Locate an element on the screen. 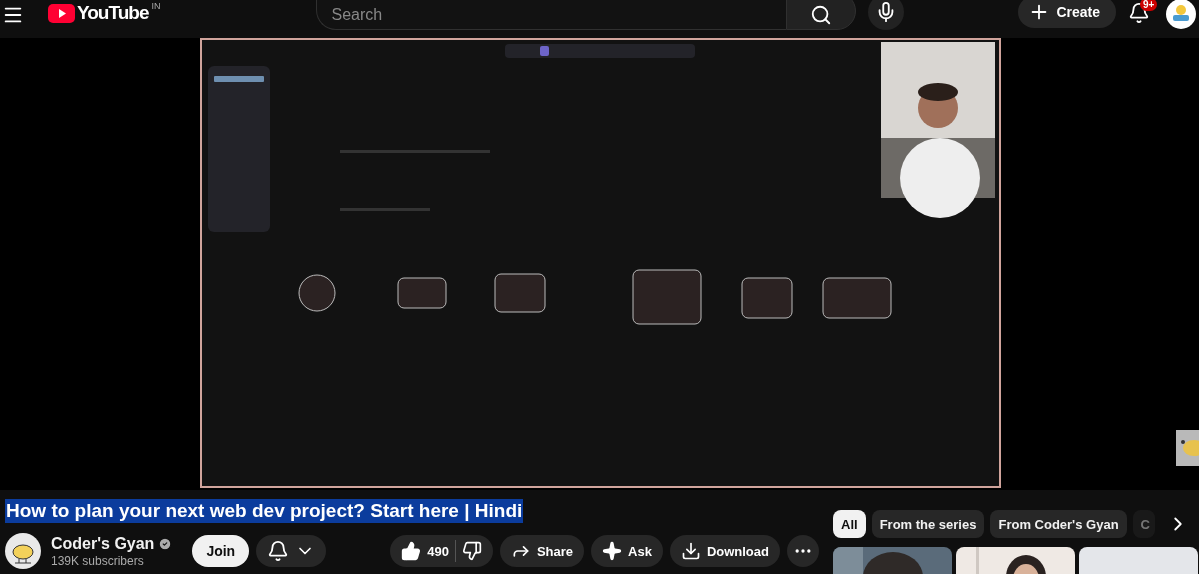  filter-chip: C is located at coordinates (1143, 524).